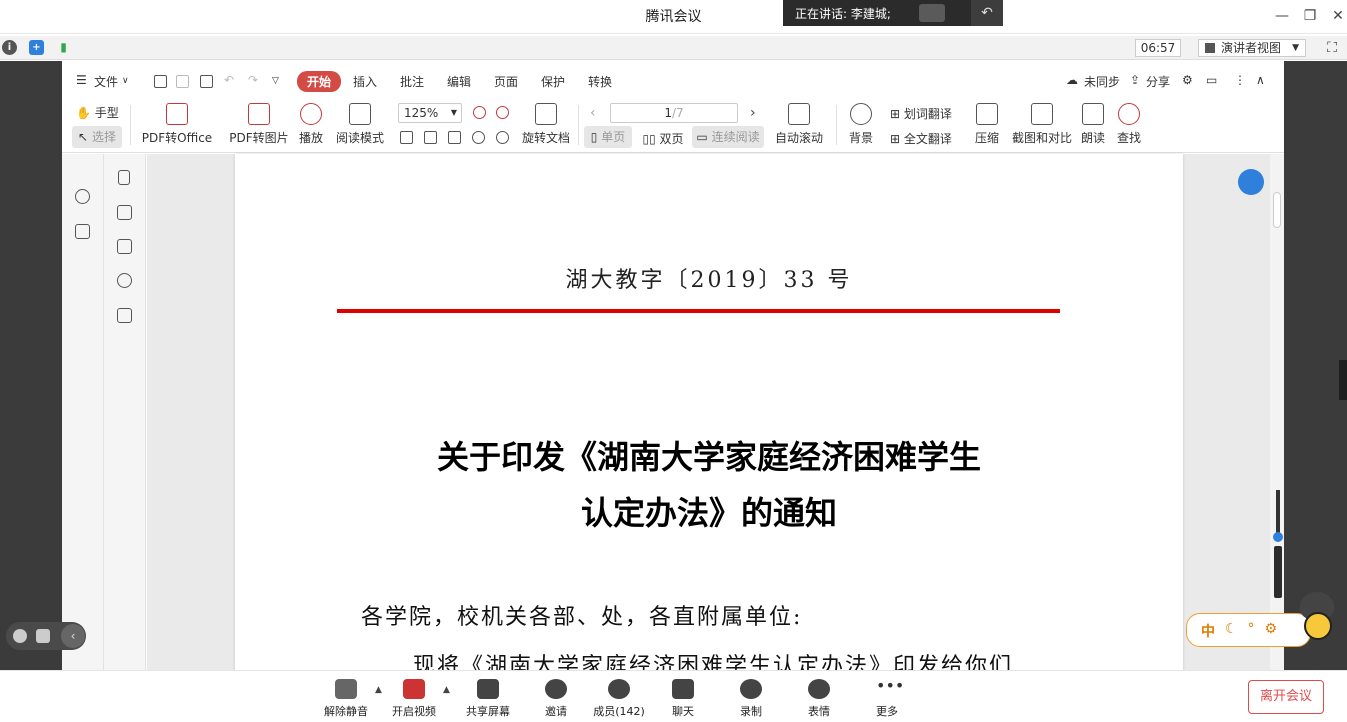  What do you see at coordinates (608, 137) in the screenshot?
I see `single-page-button: ▯ 单页` at bounding box center [608, 137].